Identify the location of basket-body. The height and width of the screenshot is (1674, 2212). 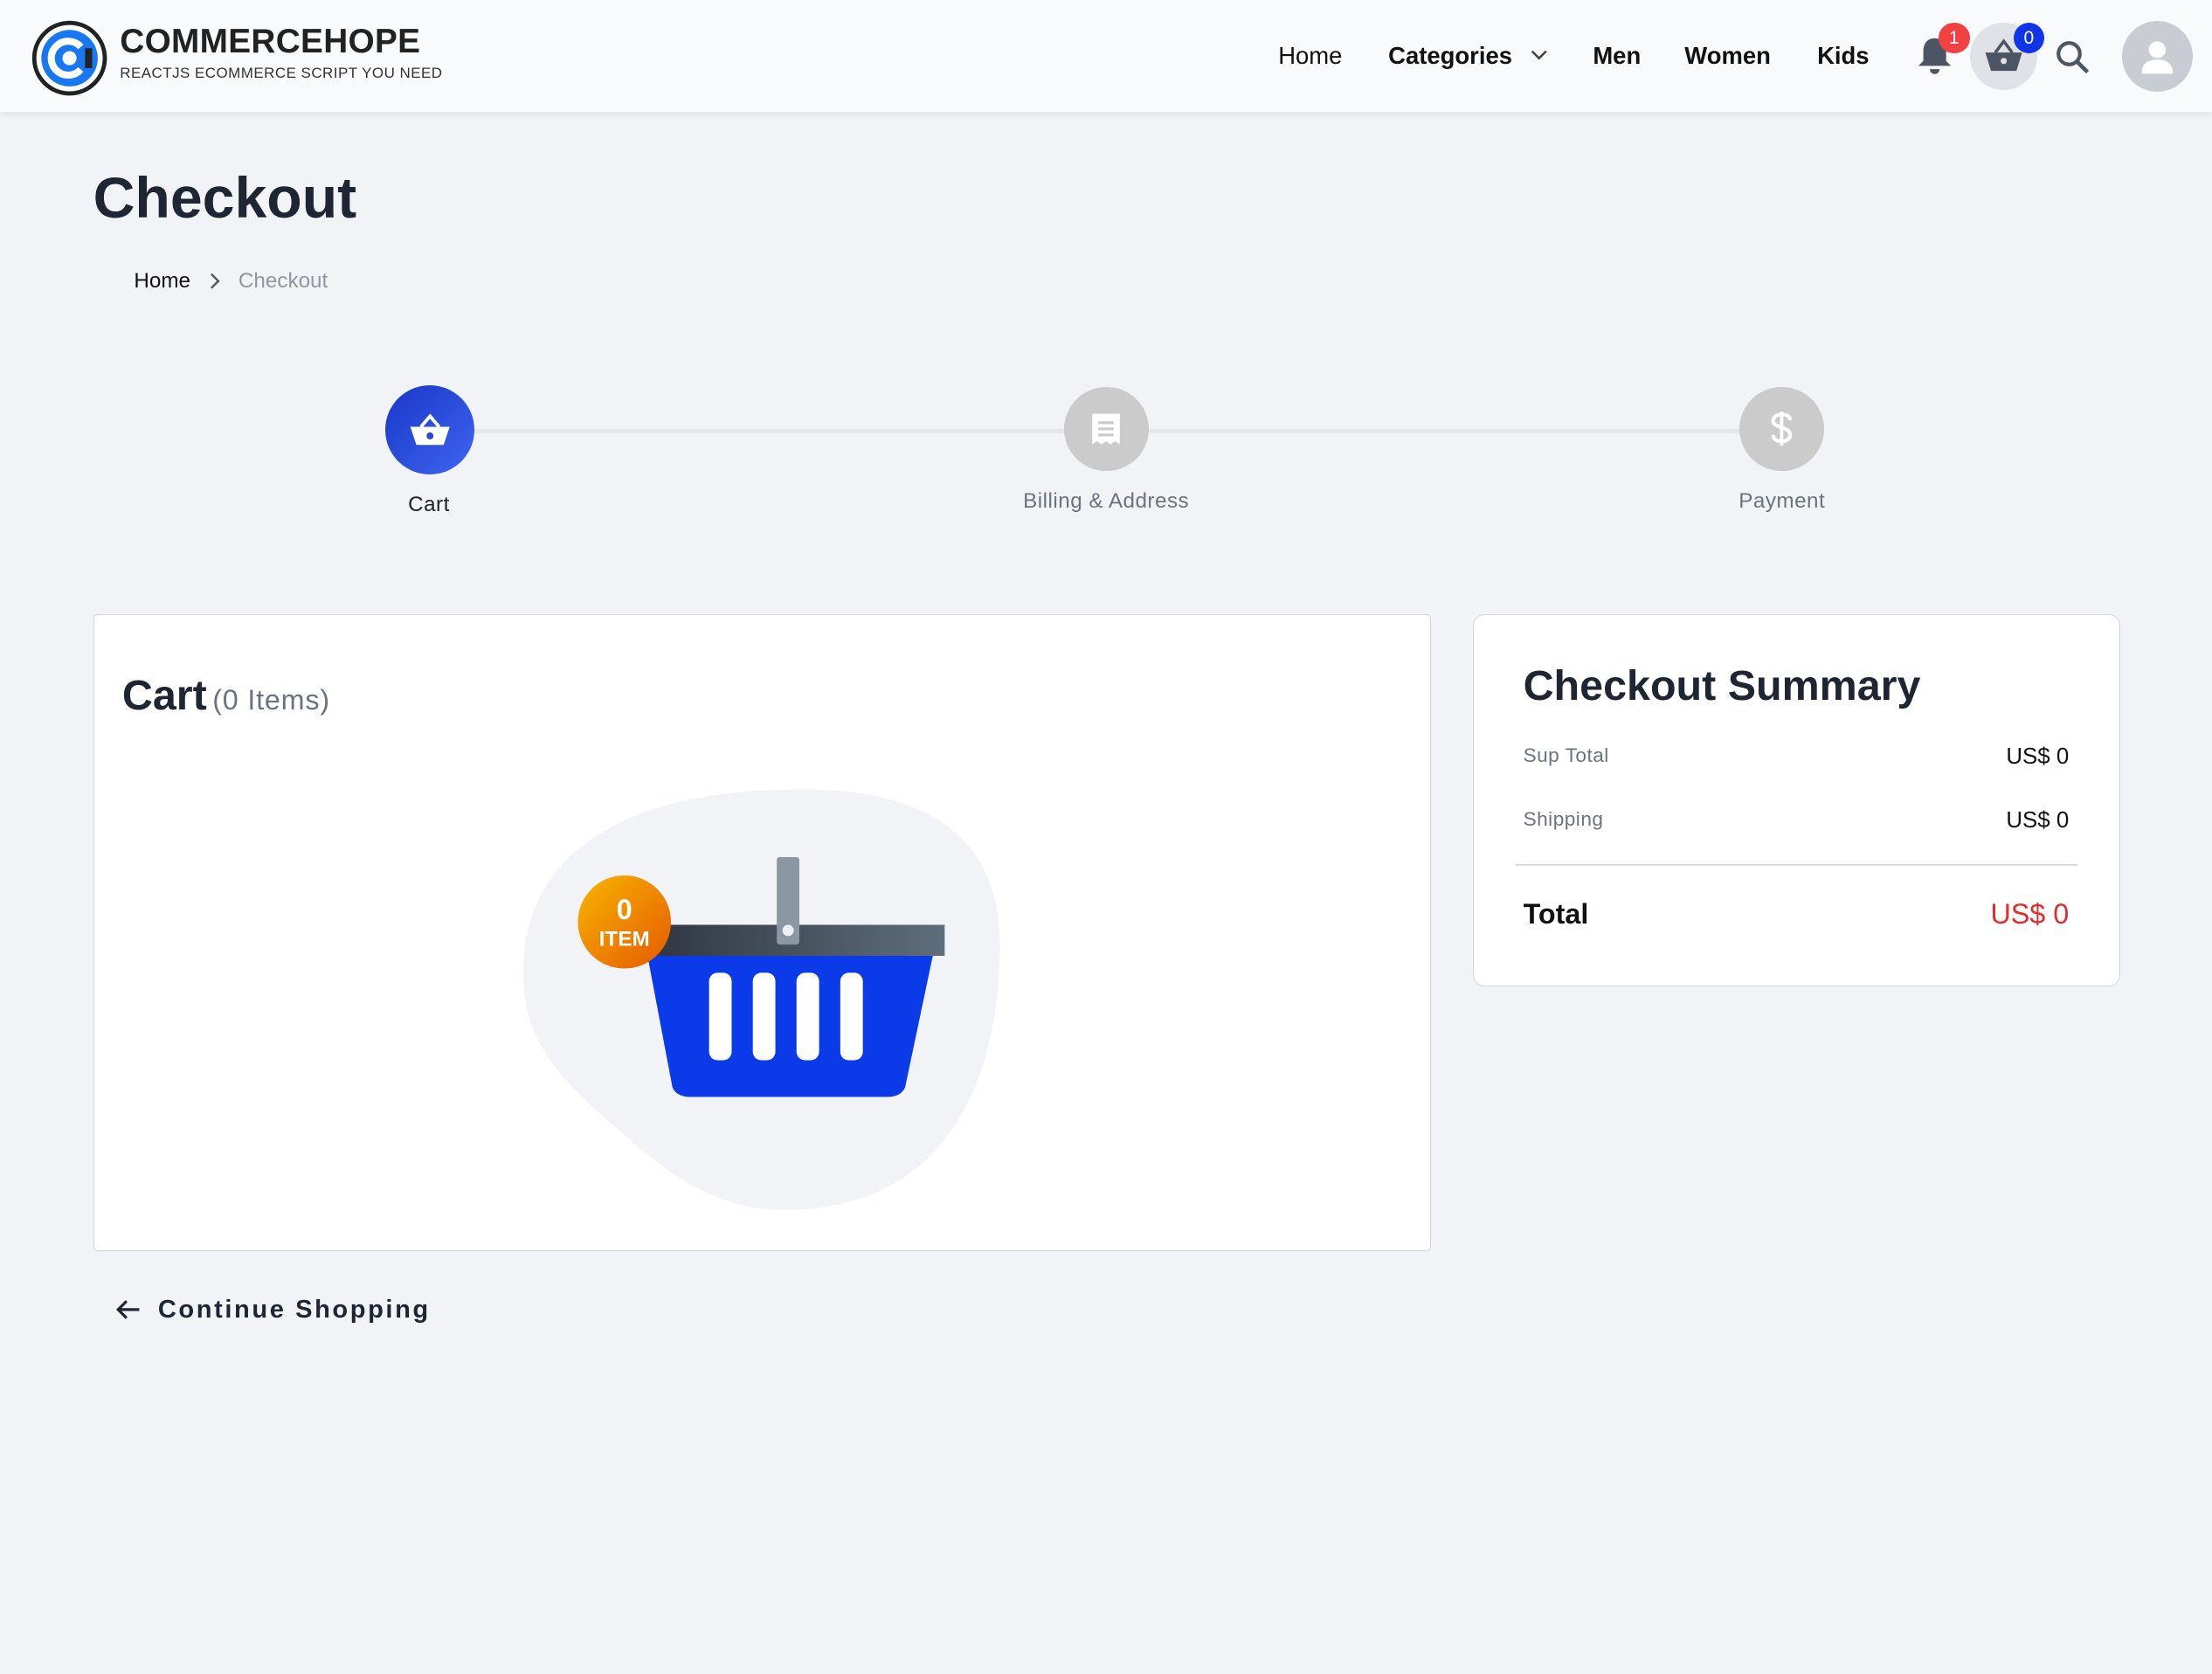
(790, 1025).